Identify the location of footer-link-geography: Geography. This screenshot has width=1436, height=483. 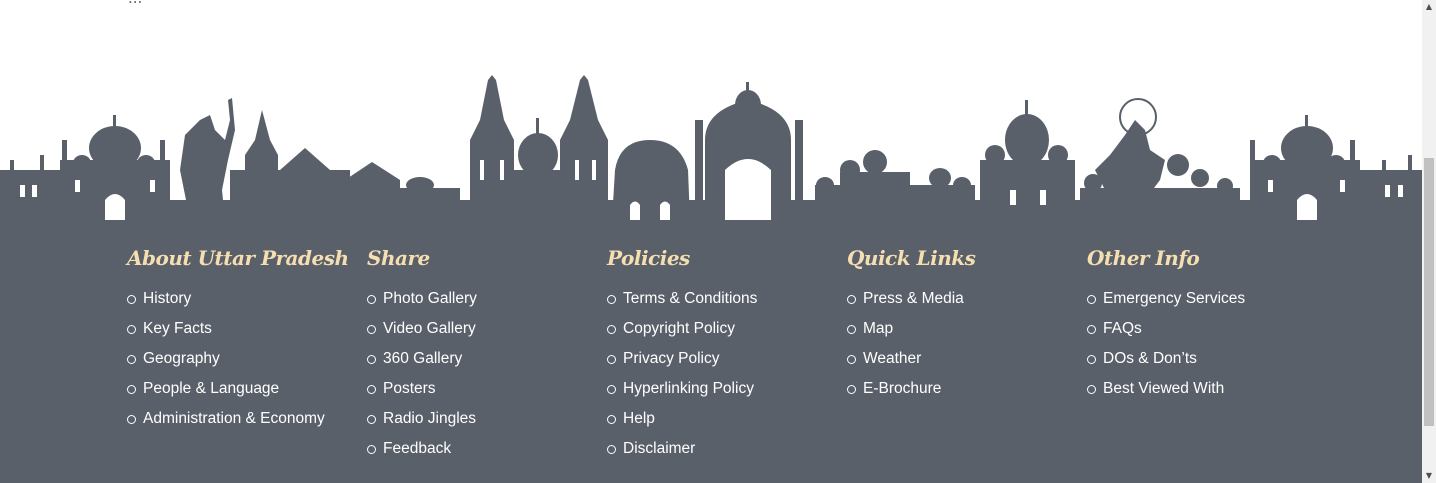
(238, 359).